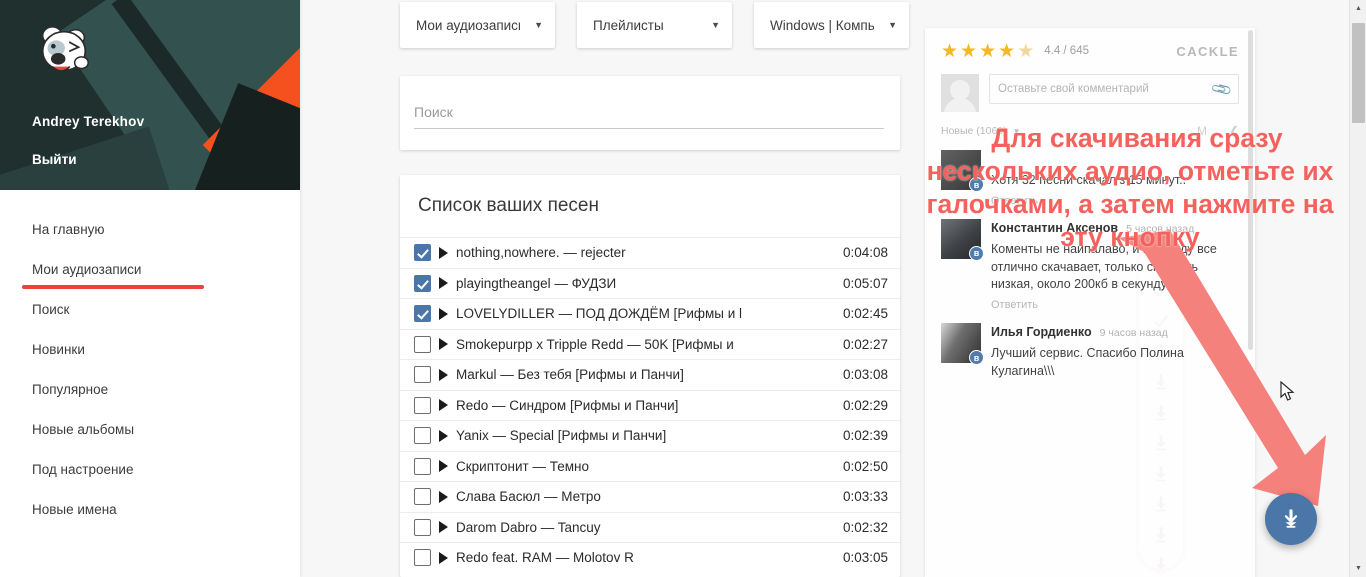 This screenshot has height=577, width=1366. What do you see at coordinates (1291, 519) in the screenshot?
I see `bulk-download-fab` at bounding box center [1291, 519].